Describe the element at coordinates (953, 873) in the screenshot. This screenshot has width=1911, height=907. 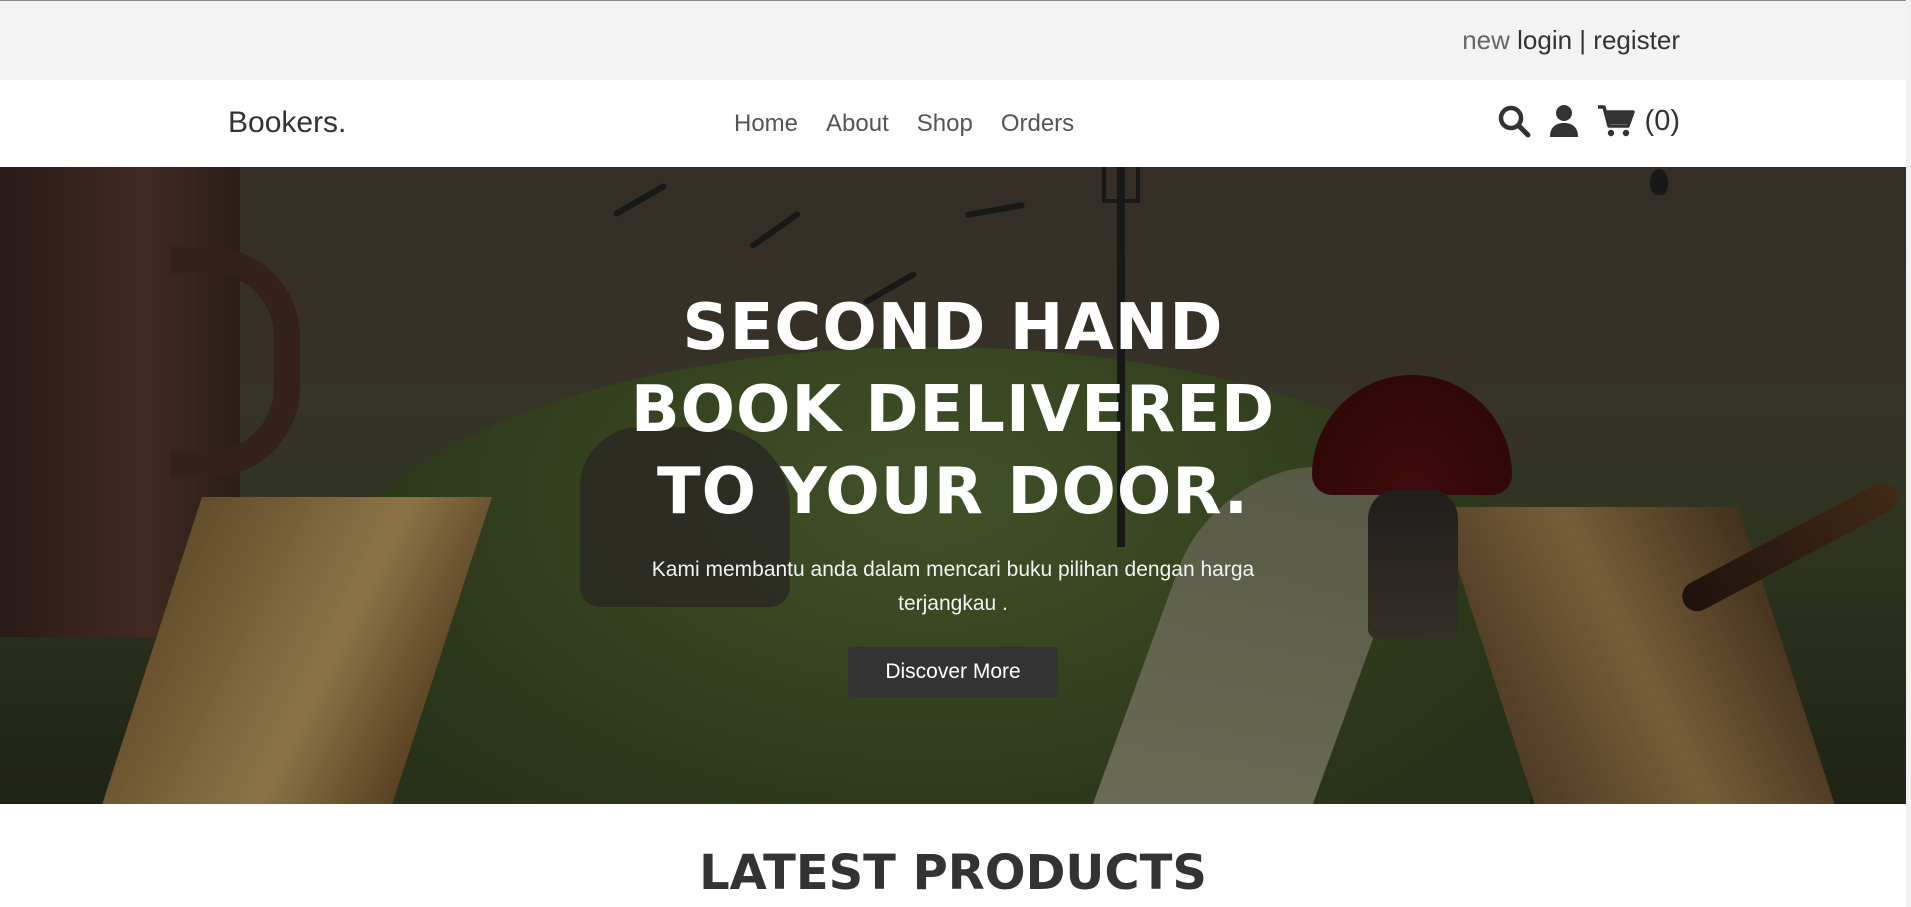
I see `latest-products-heading: LATEST PRODUCTS` at that location.